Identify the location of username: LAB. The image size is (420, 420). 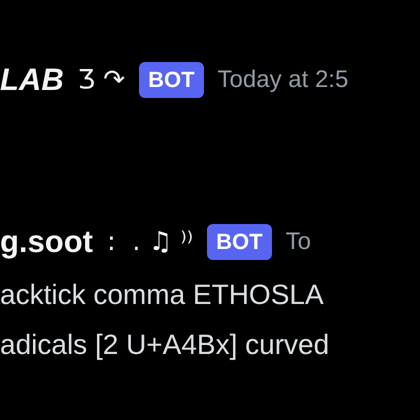
(32, 80).